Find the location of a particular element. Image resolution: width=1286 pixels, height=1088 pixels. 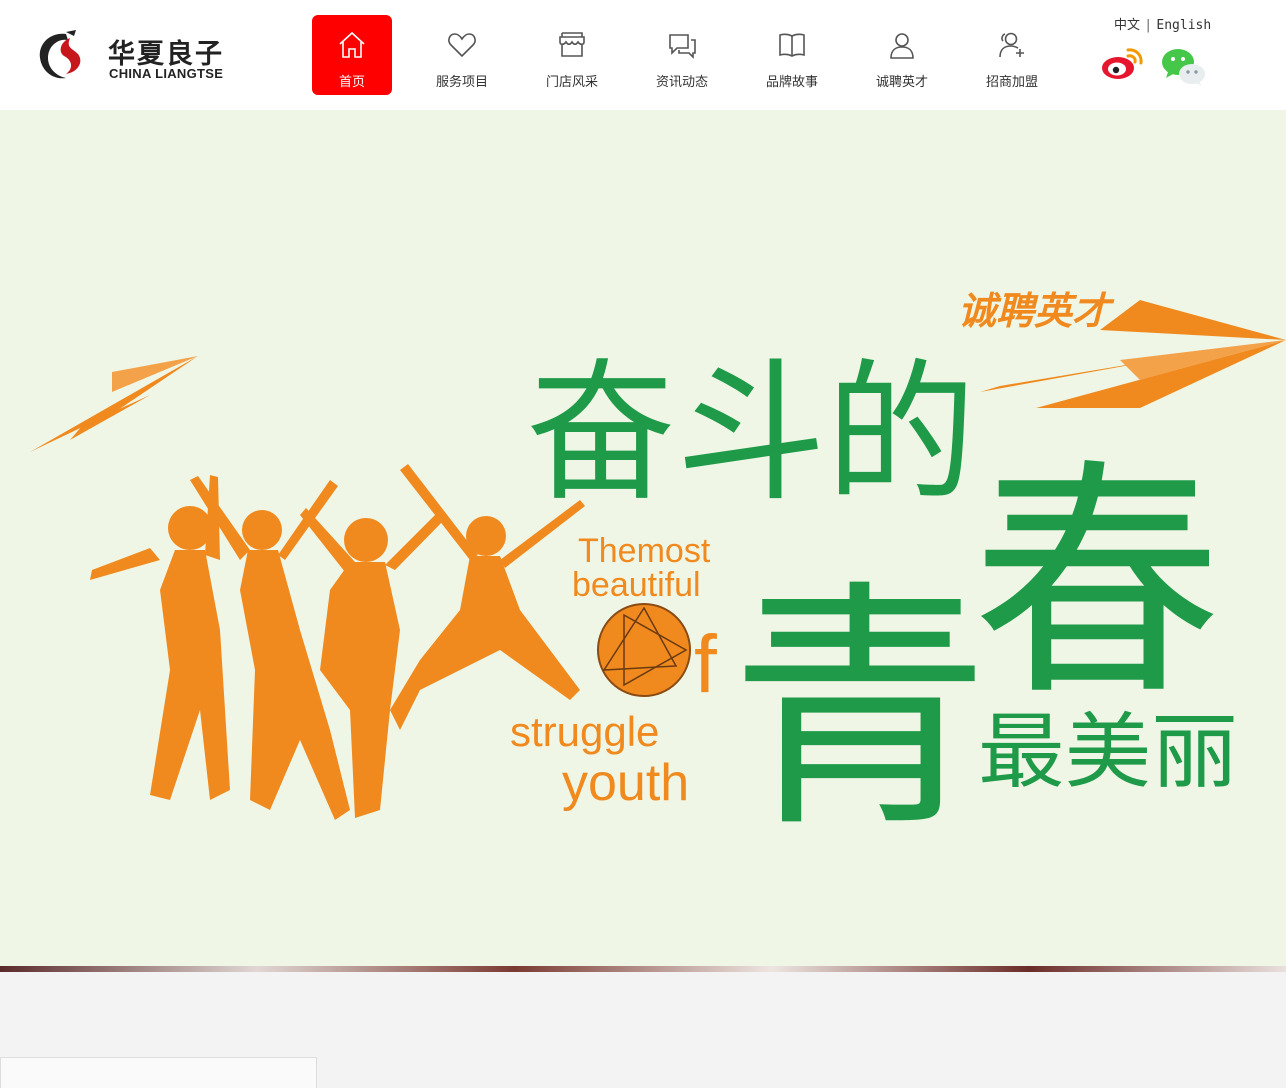

nav-label: 招商加盟 is located at coordinates (1011, 82).